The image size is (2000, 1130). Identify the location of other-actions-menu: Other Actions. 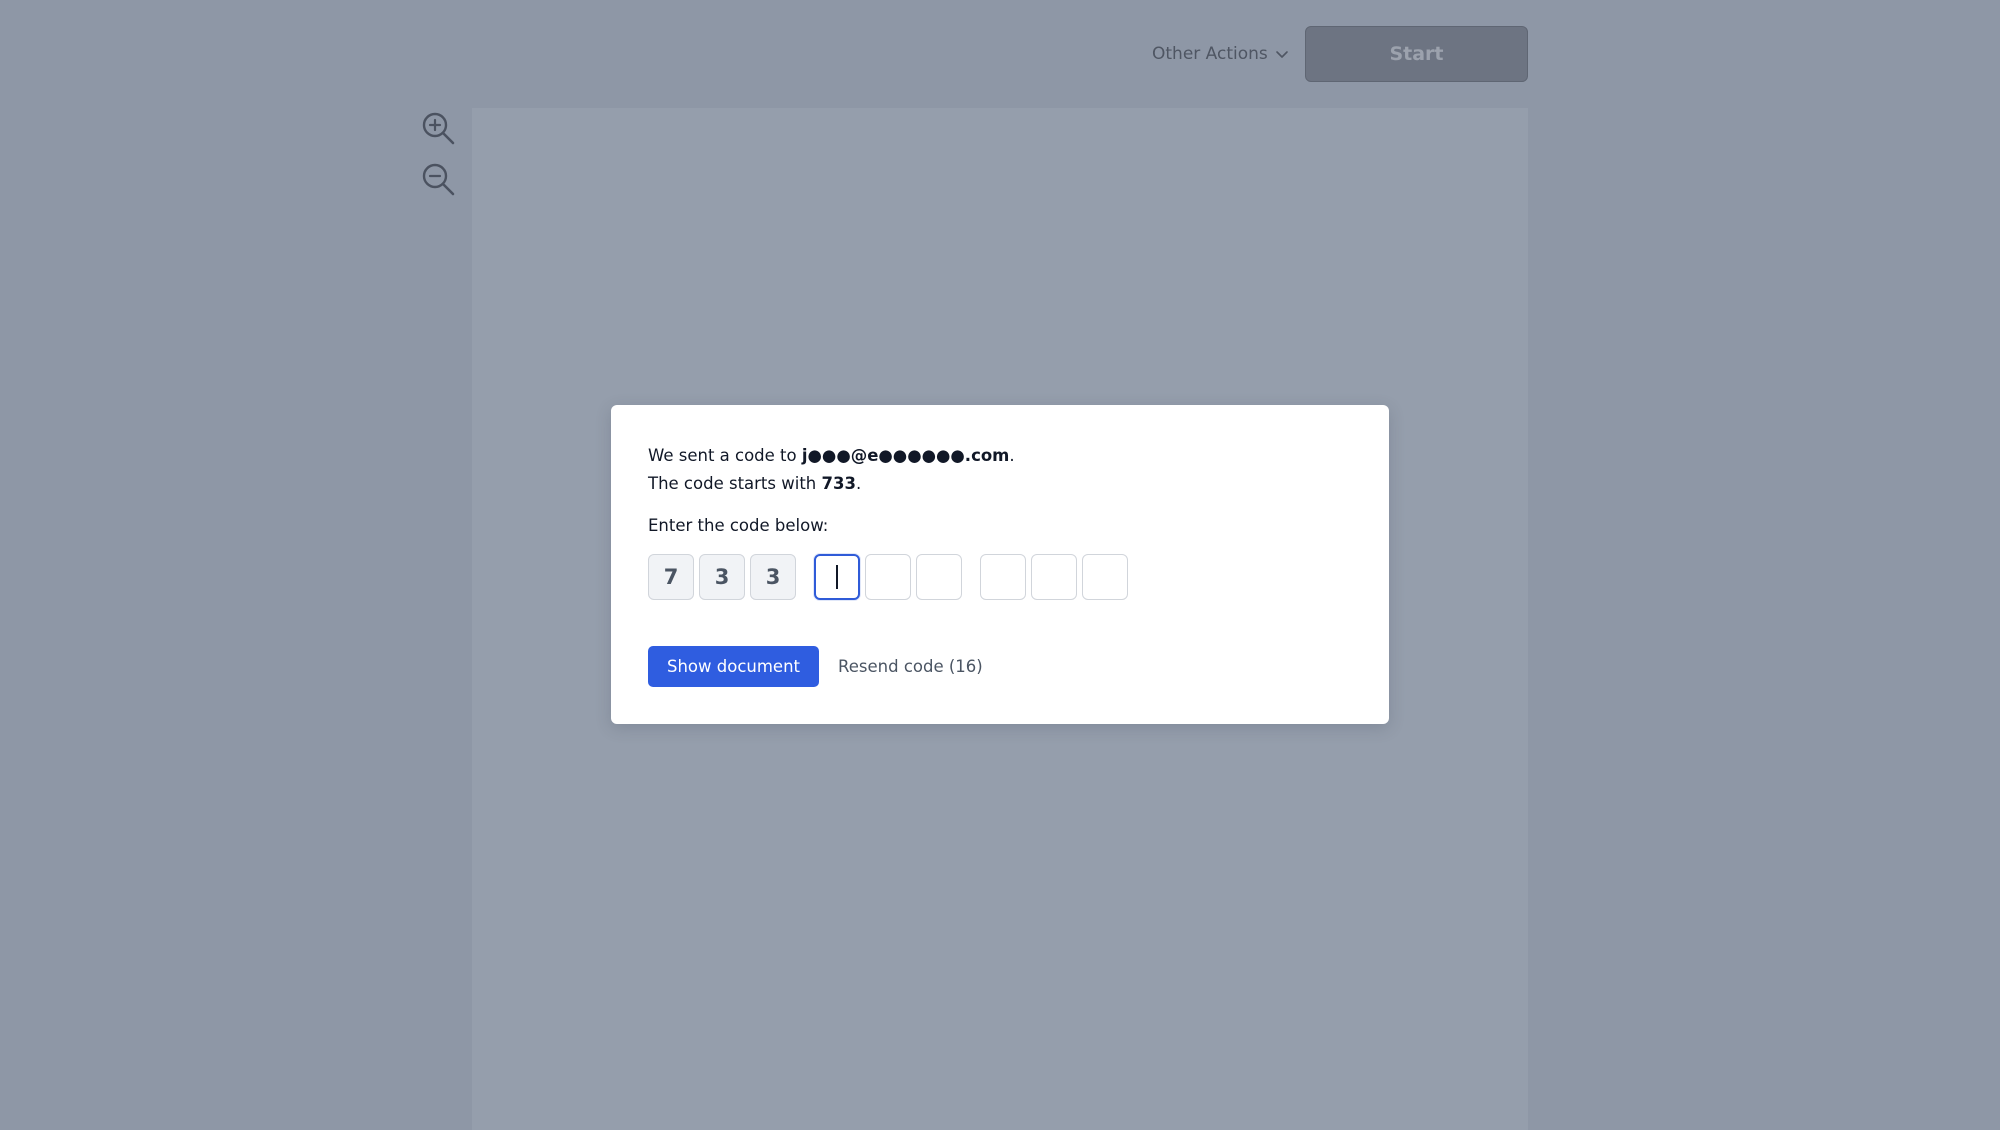
(1221, 54).